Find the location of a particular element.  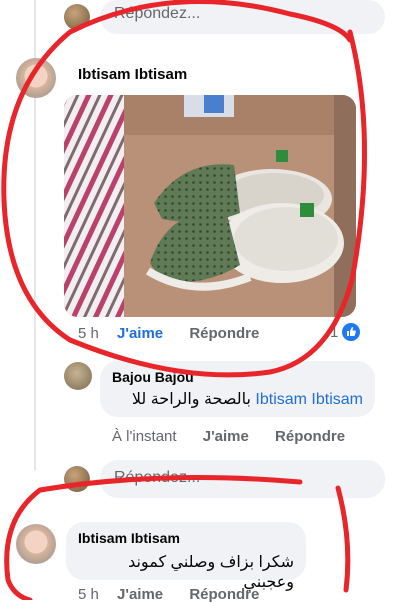

mention-link: Ibtisam Ibtisam is located at coordinates (309, 399).